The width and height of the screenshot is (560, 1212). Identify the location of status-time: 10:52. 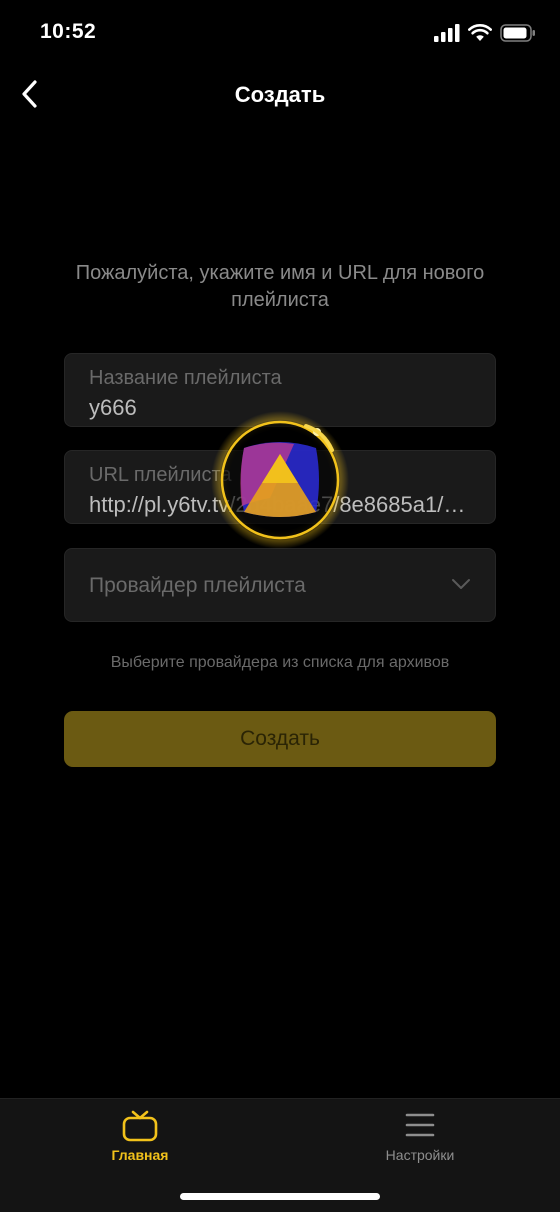
(68, 31).